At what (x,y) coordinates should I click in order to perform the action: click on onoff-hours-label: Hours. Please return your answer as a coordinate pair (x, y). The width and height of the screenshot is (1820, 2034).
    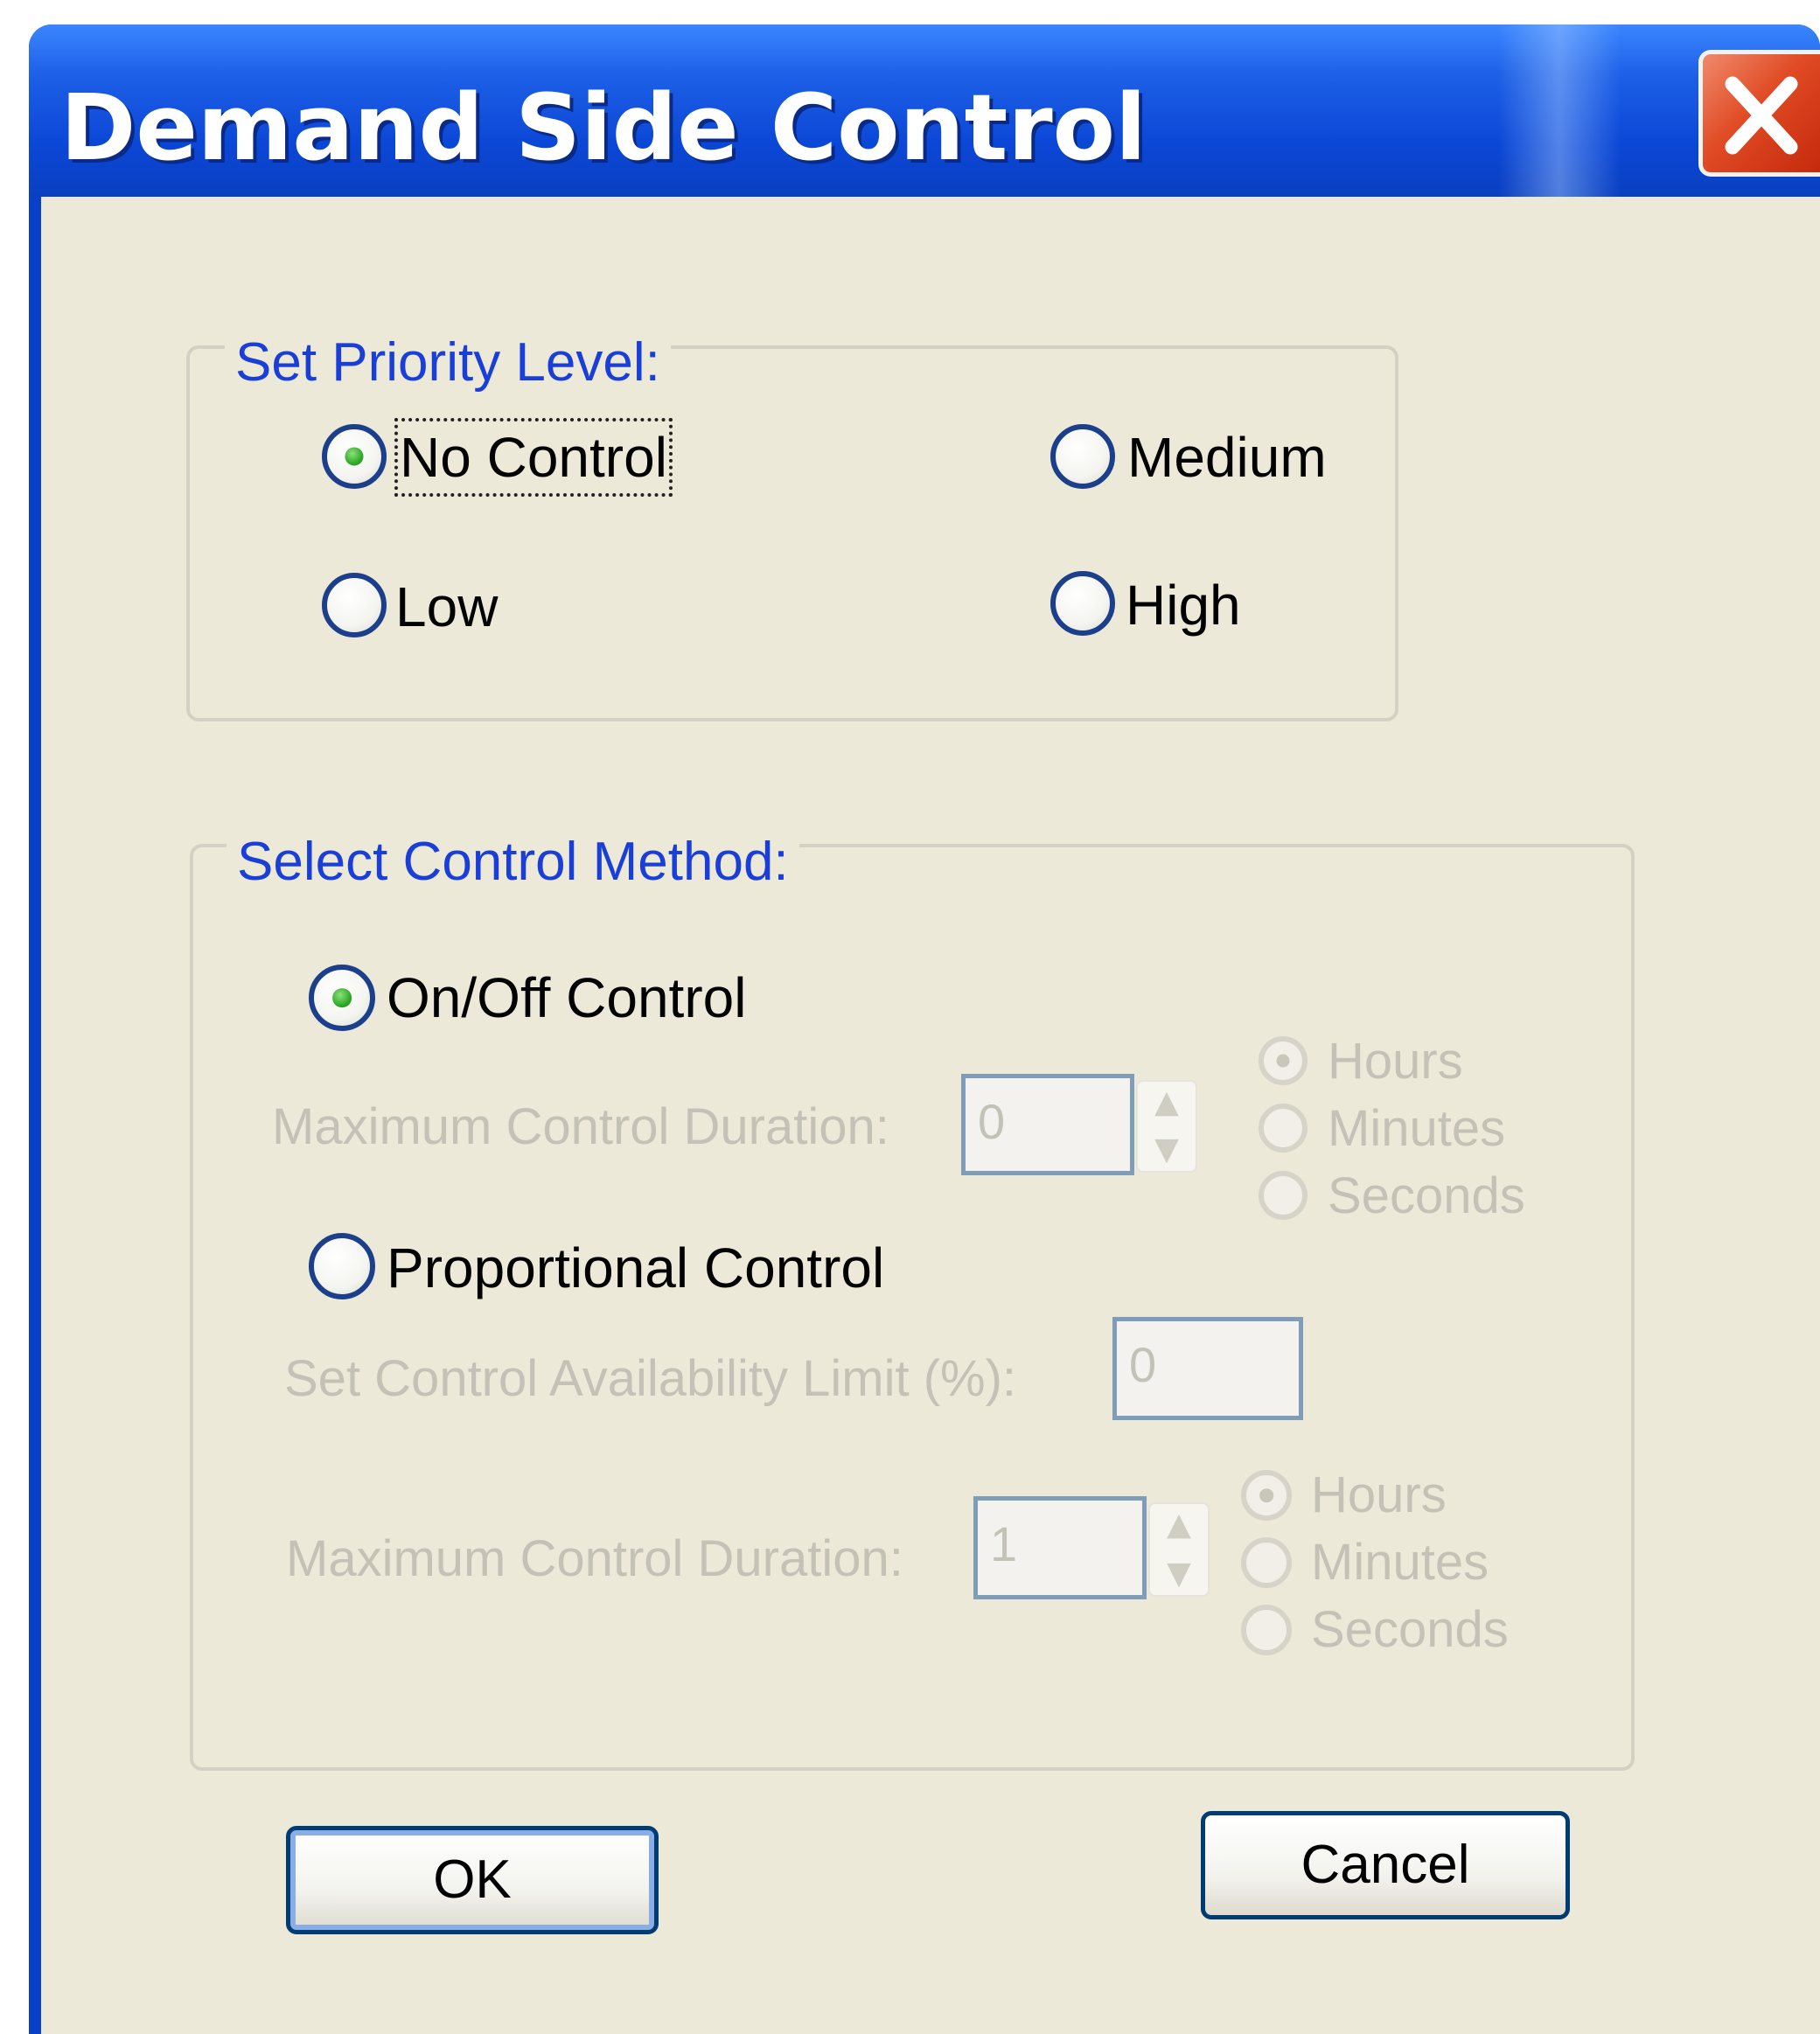
    Looking at the image, I should click on (1395, 1061).